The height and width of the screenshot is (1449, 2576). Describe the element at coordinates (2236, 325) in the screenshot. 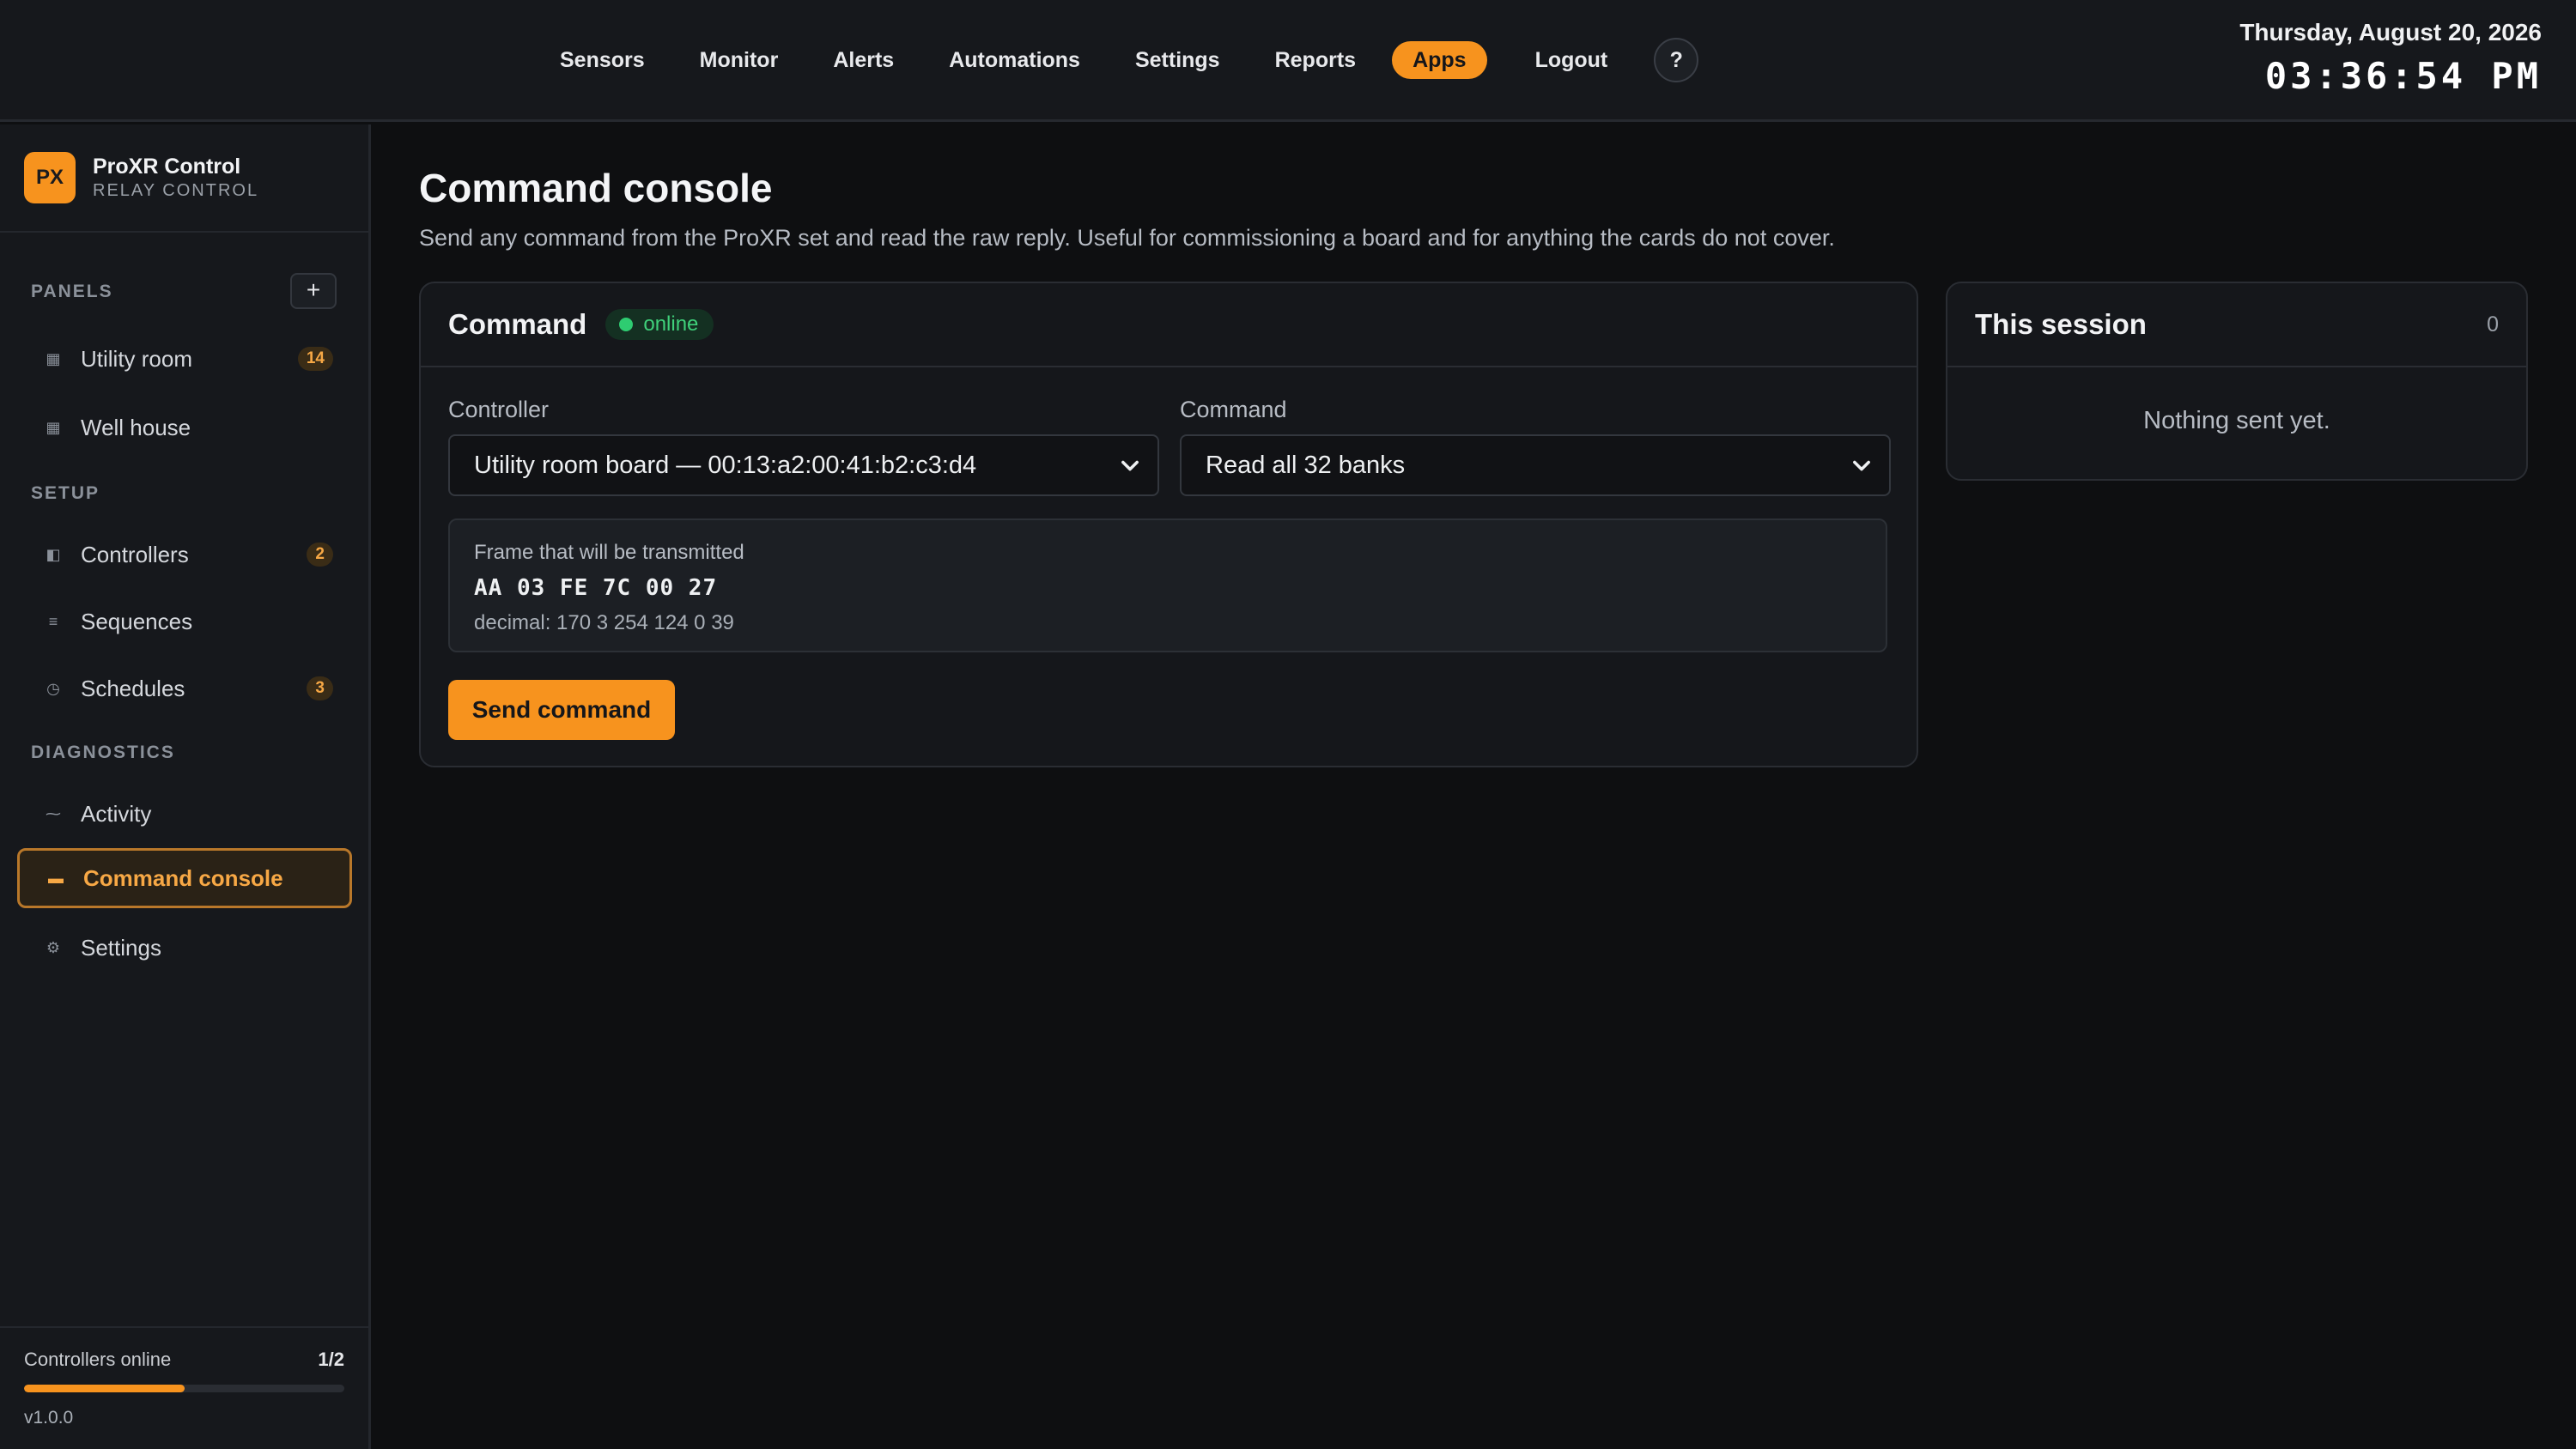

I see `session-card-header: This session 0` at that location.